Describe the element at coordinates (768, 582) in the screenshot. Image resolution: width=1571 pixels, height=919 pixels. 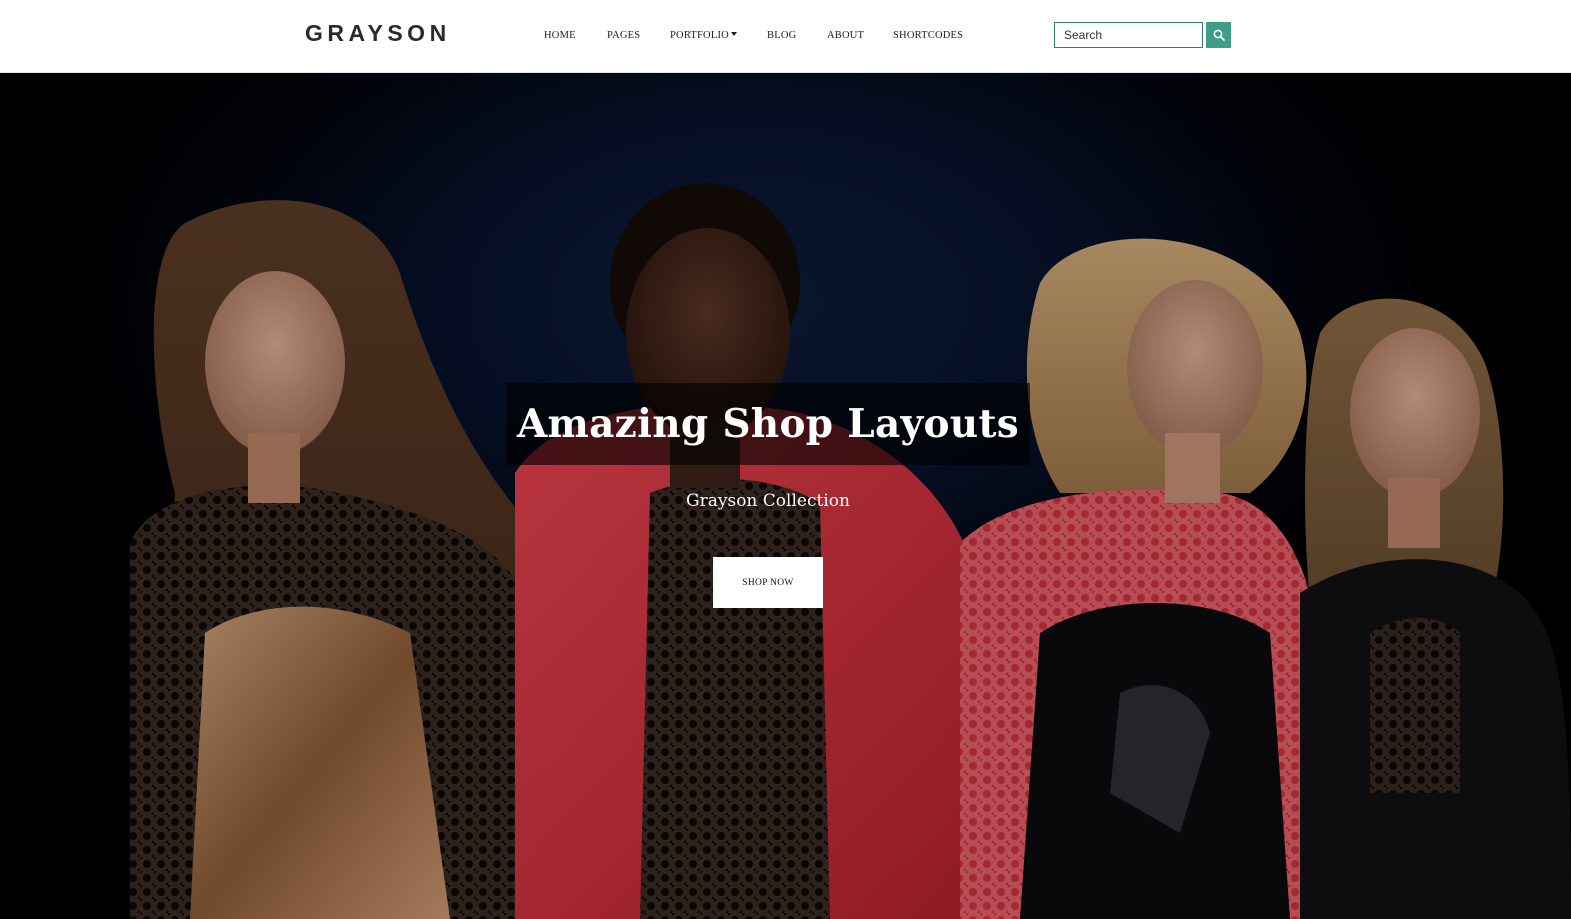
I see `shop-now-button: SHOP NOW` at that location.